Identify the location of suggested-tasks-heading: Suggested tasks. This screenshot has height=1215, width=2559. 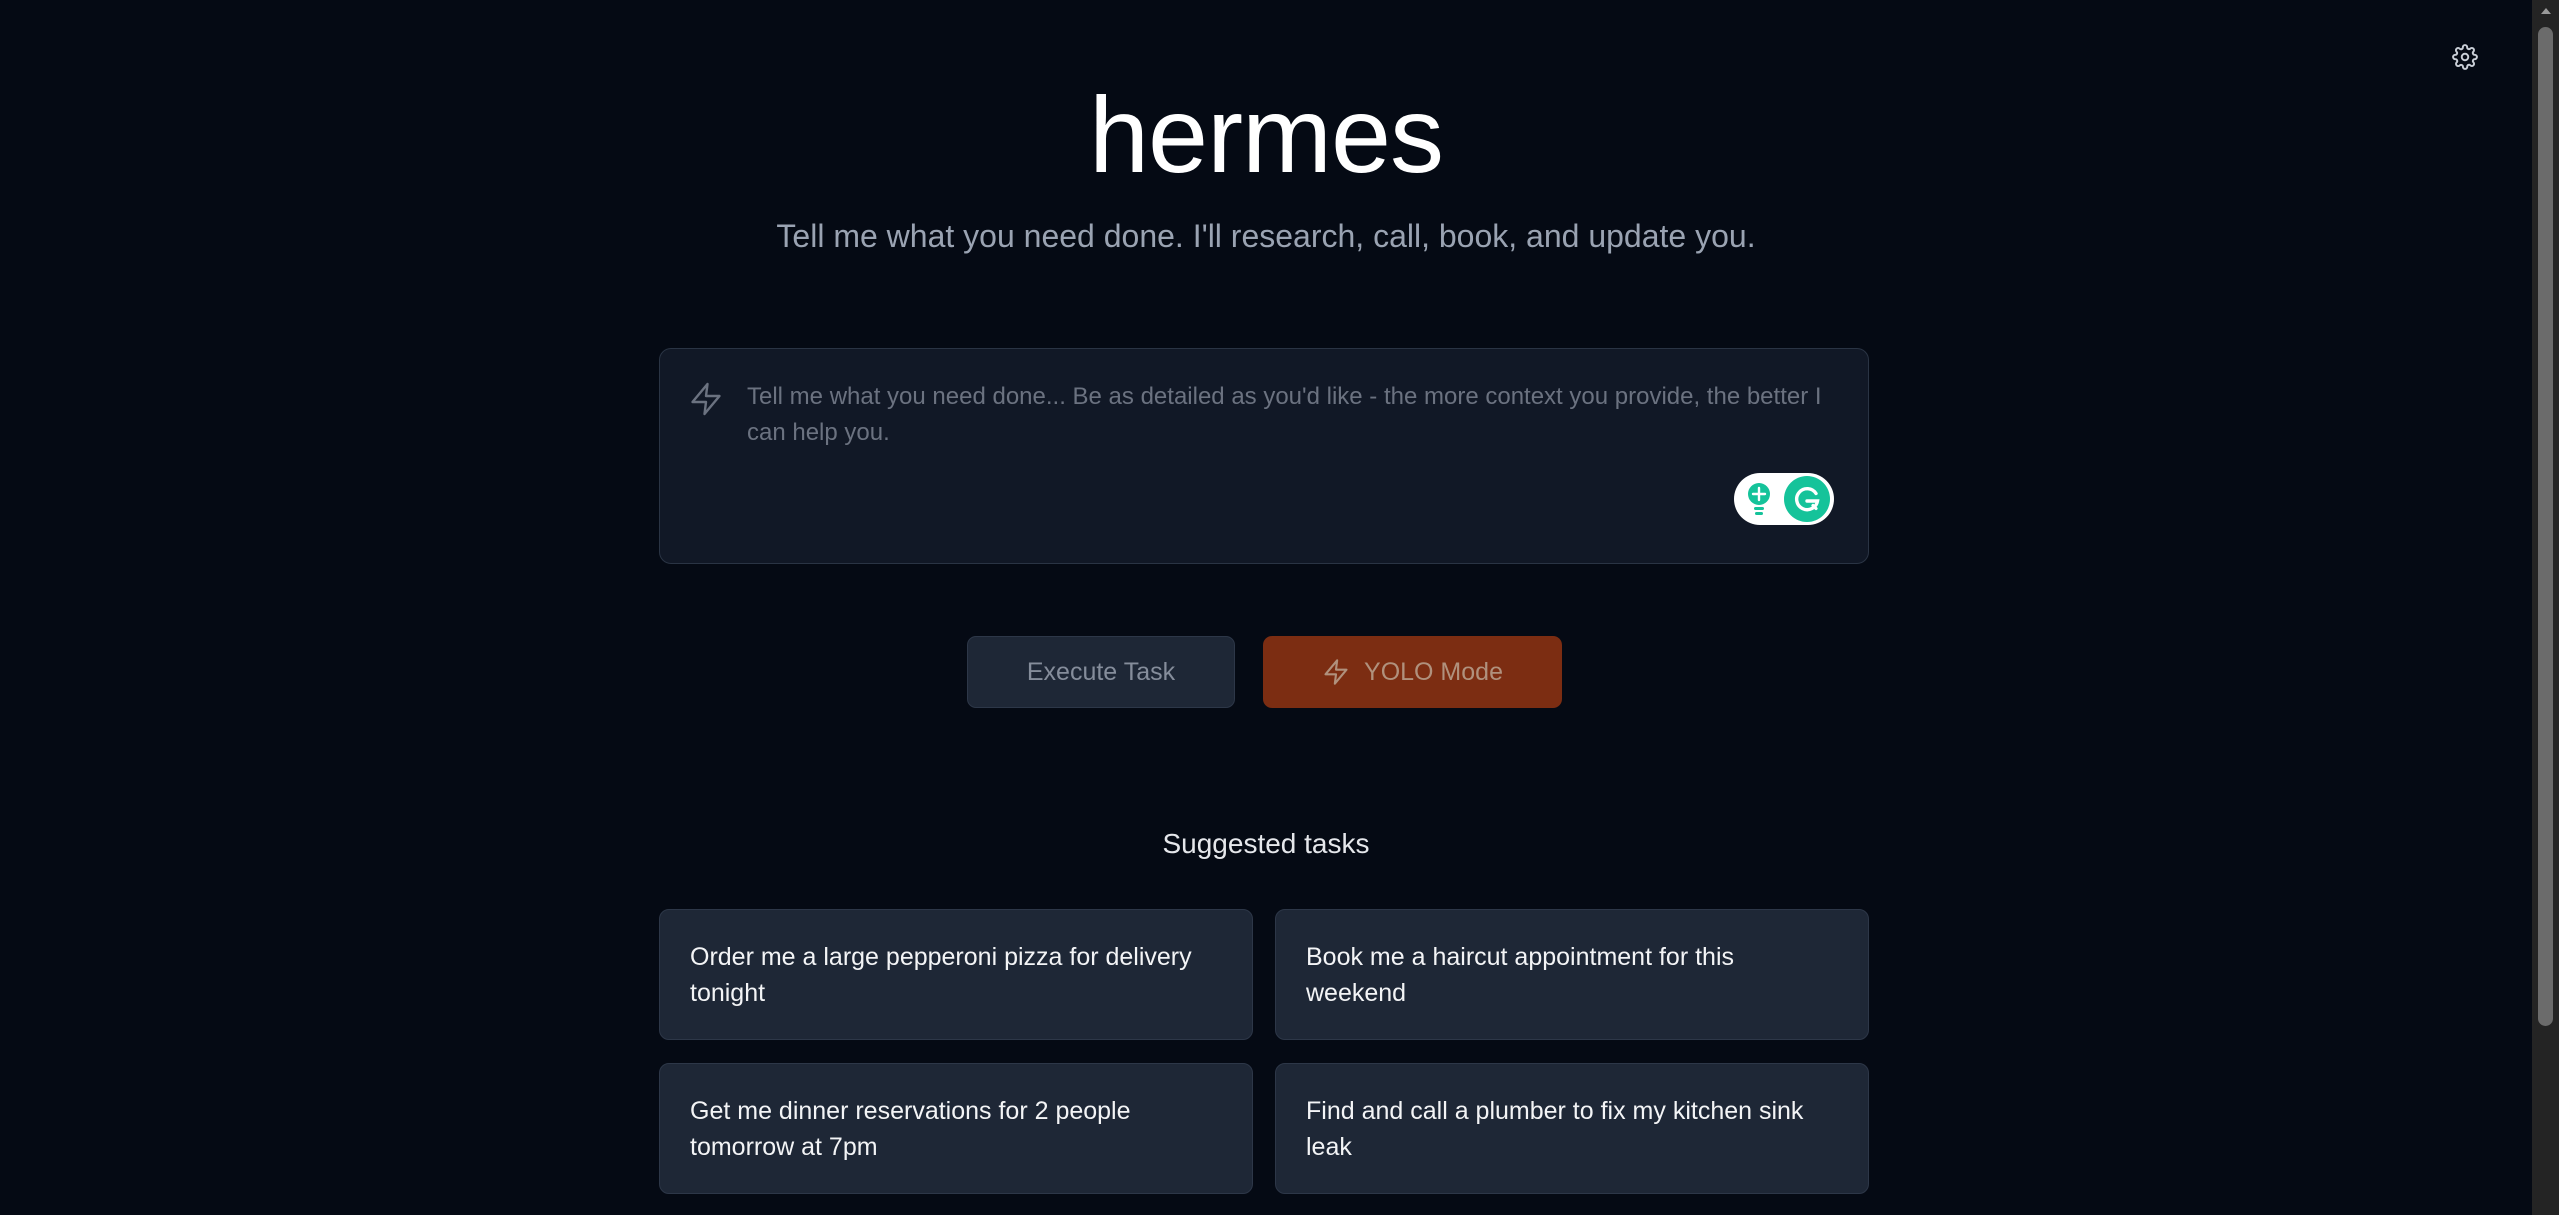
(1266, 843).